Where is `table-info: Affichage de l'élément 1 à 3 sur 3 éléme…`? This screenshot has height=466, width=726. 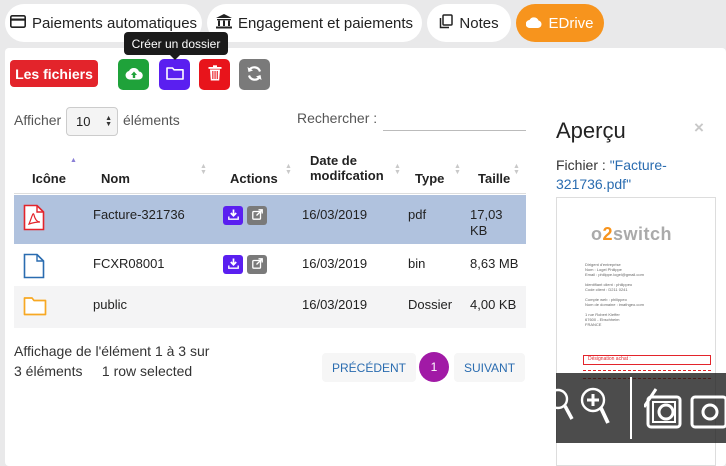 table-info: Affichage de l'élément 1 à 3 sur 3 éléme… is located at coordinates (111, 361).